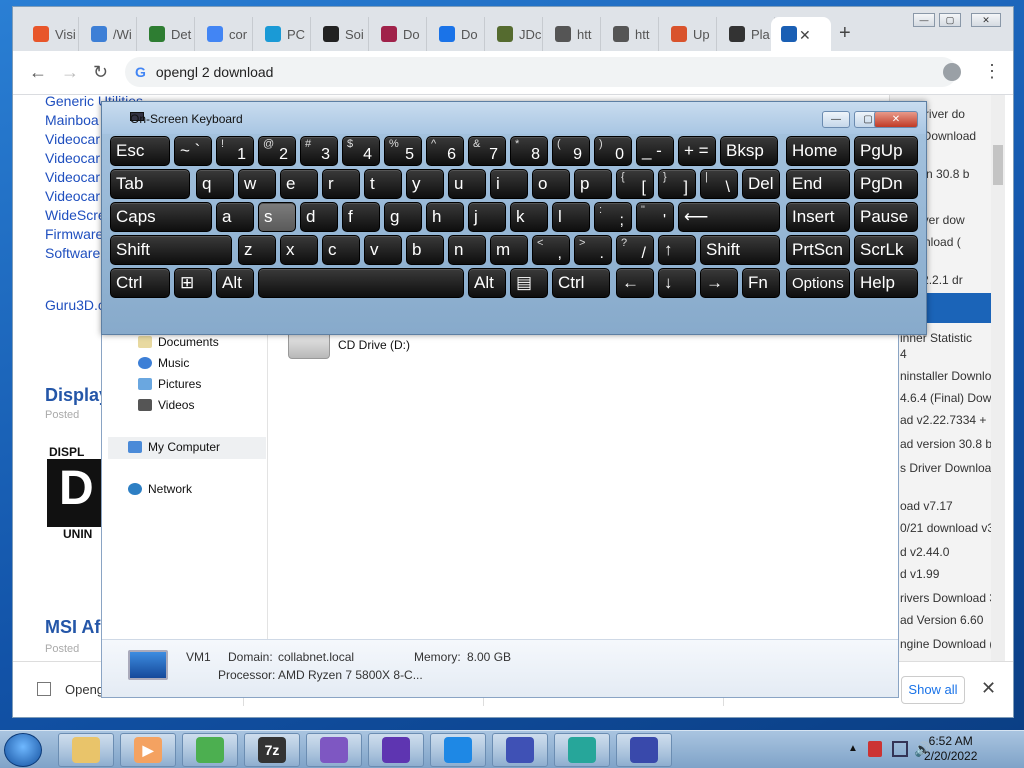 The height and width of the screenshot is (768, 1024). Describe the element at coordinates (635, 184) in the screenshot. I see `key-sym1-11: {[` at that location.